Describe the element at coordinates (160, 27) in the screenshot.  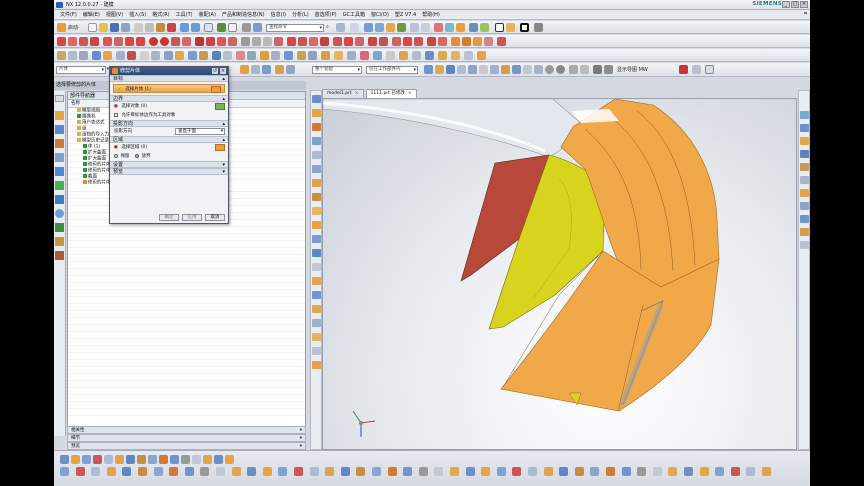
I see `paste-icon` at that location.